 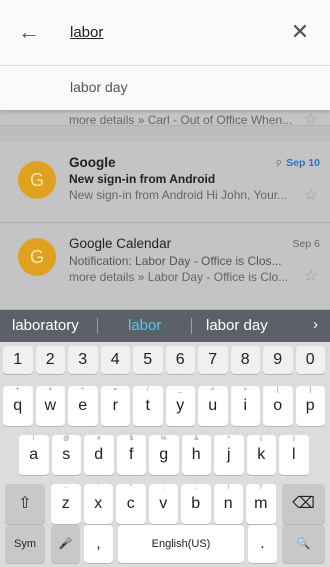 I want to click on mail-sender: Google, so click(x=92, y=162).